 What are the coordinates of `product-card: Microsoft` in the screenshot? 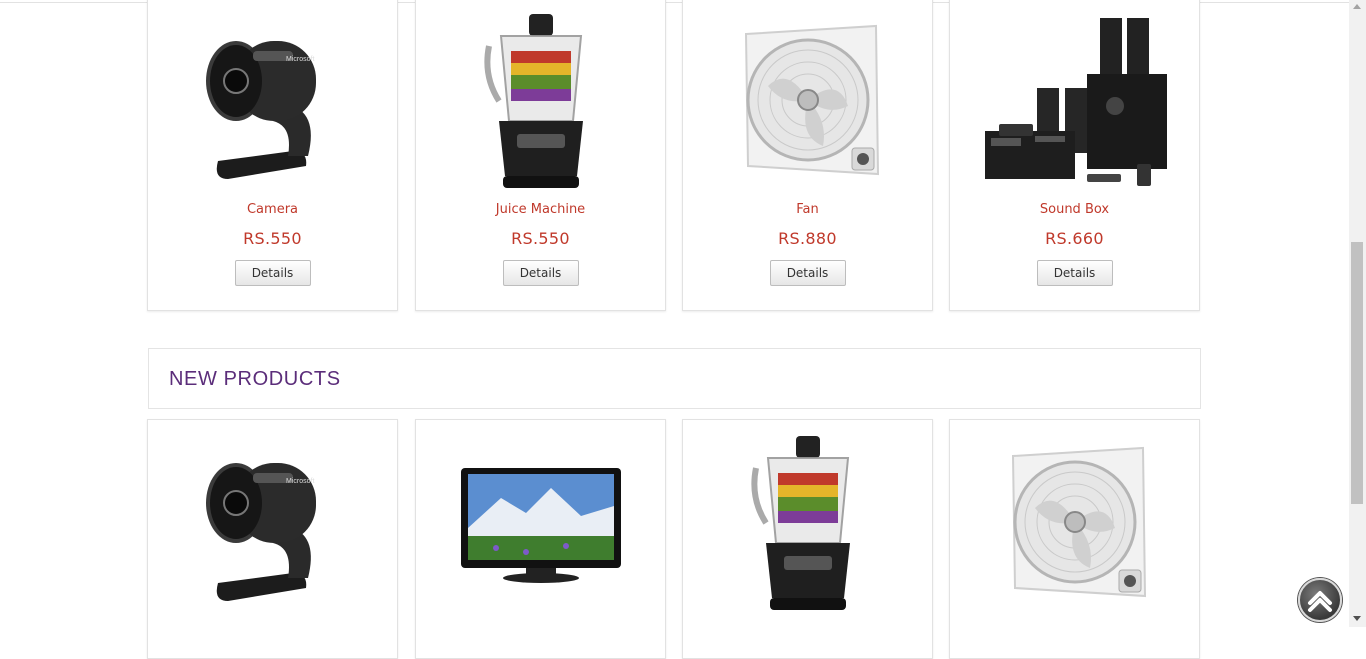 It's located at (272, 539).